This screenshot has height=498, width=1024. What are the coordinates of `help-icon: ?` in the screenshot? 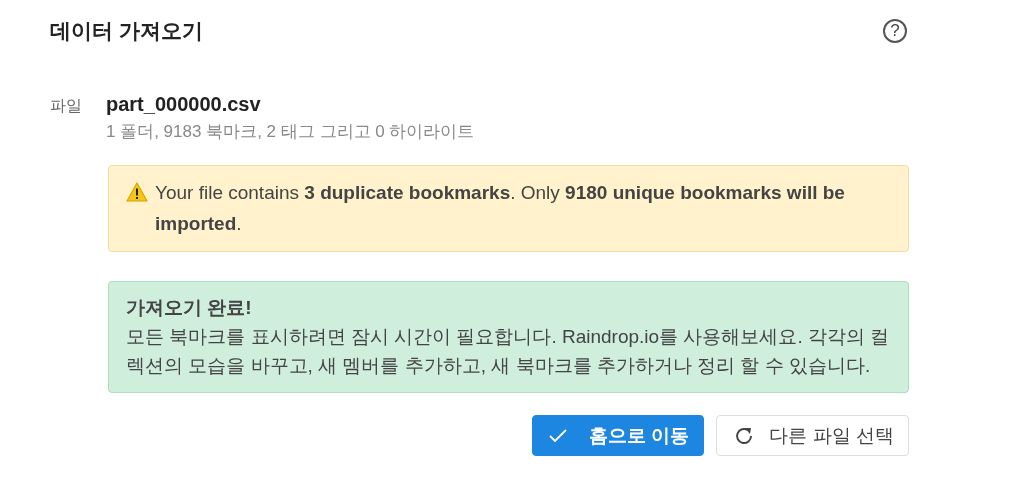 It's located at (895, 31).